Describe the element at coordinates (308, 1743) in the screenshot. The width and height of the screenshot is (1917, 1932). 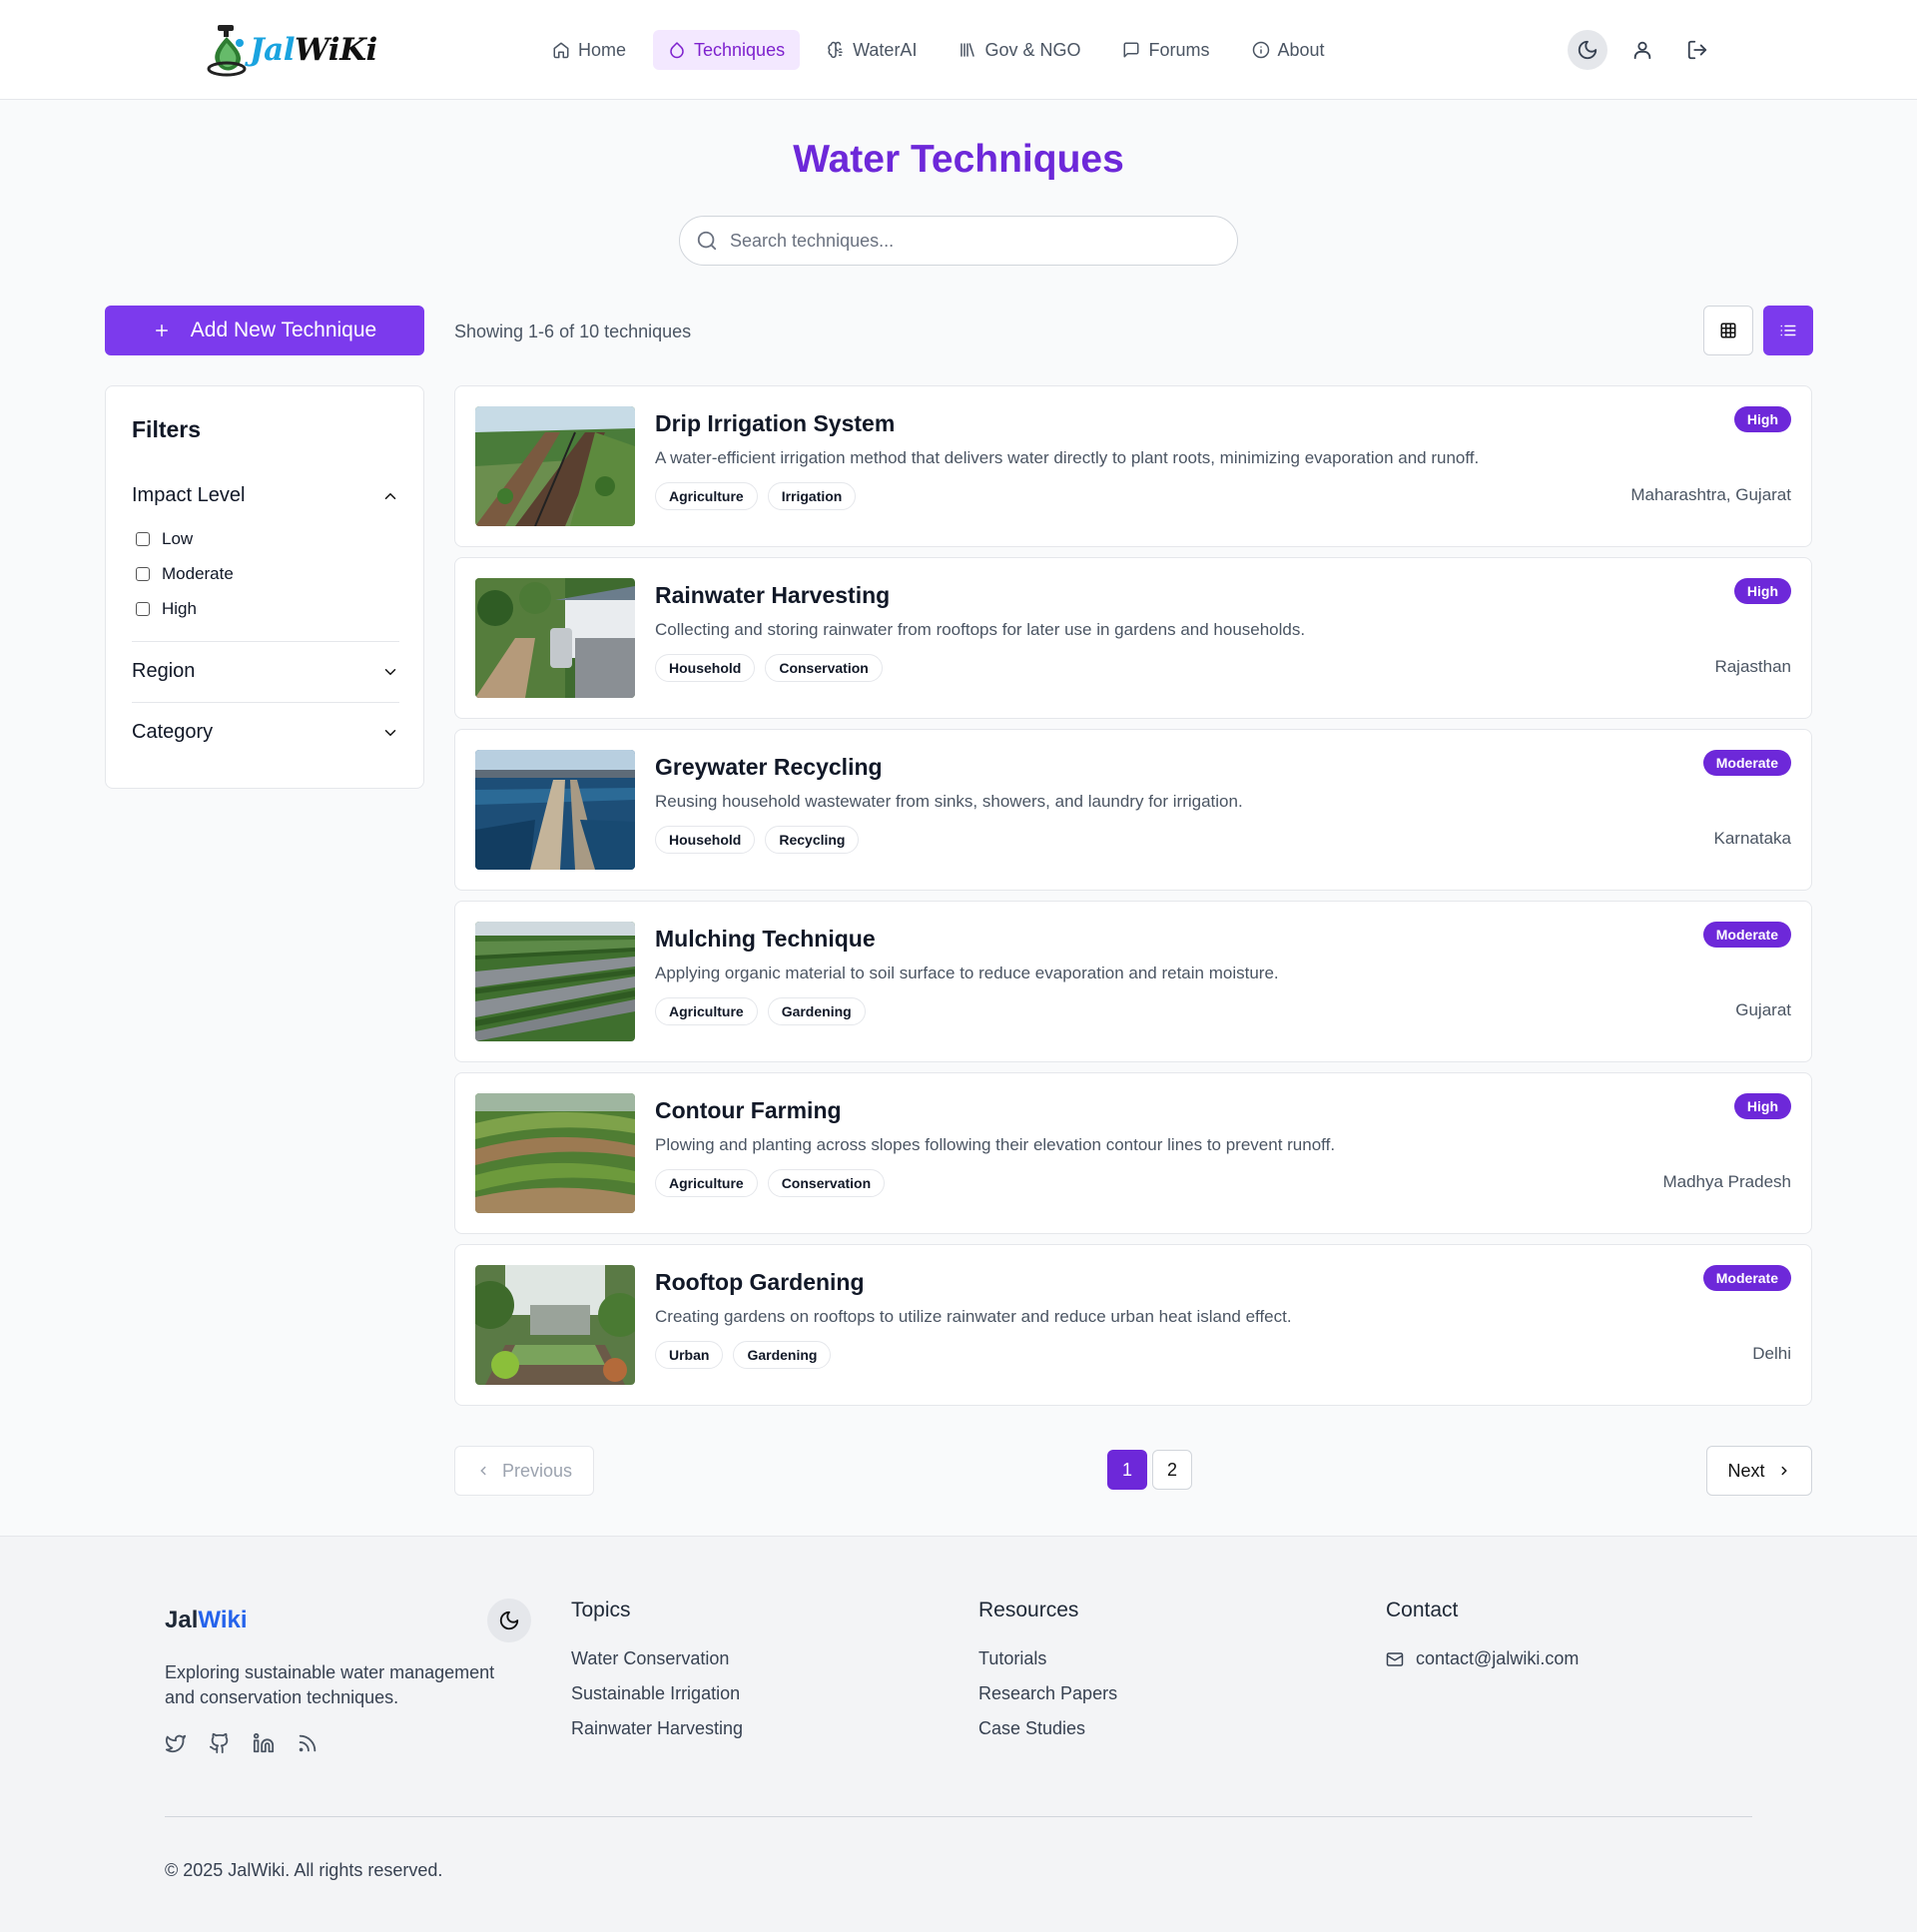
I see `rss-icon` at that location.